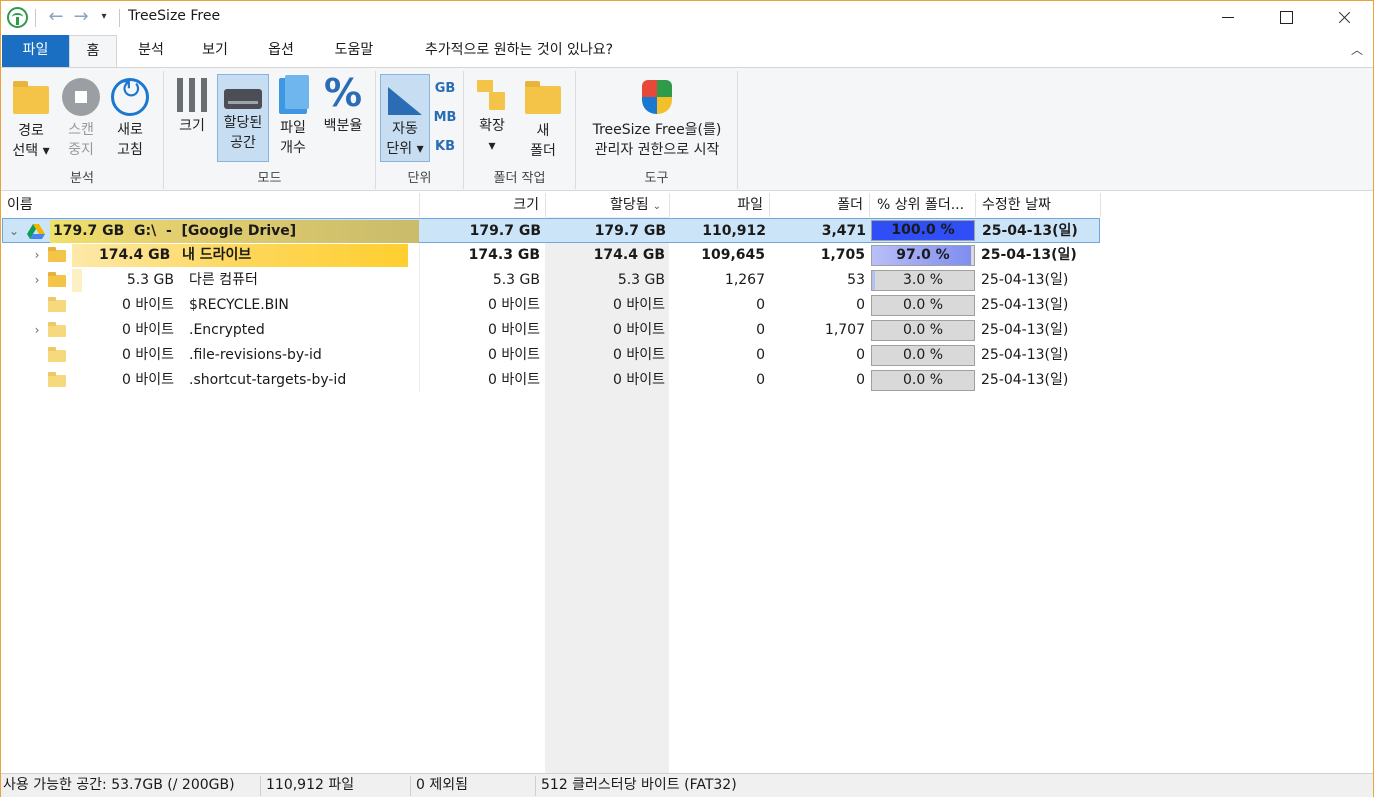 This screenshot has width=1374, height=797. Describe the element at coordinates (844, 330) in the screenshot. I see `row-folders: 1,707` at that location.